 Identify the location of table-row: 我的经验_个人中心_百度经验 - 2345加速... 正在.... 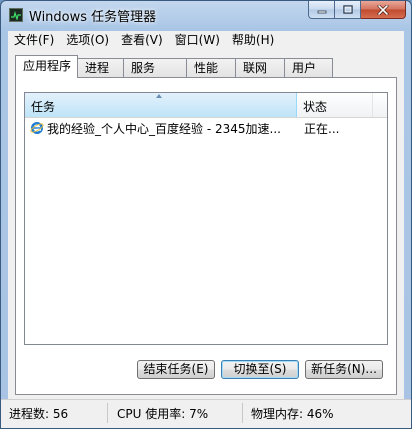
(206, 129).